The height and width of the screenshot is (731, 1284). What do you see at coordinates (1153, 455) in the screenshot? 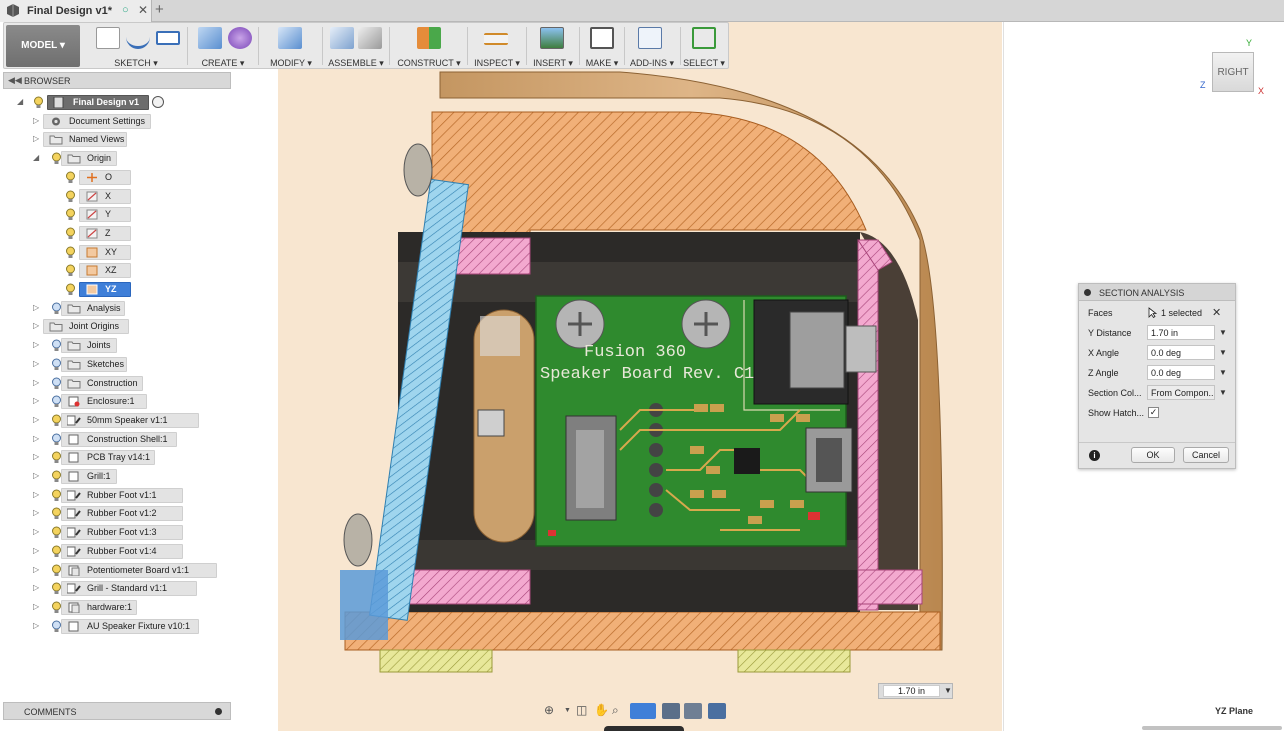
I see `ok-button: OK` at bounding box center [1153, 455].